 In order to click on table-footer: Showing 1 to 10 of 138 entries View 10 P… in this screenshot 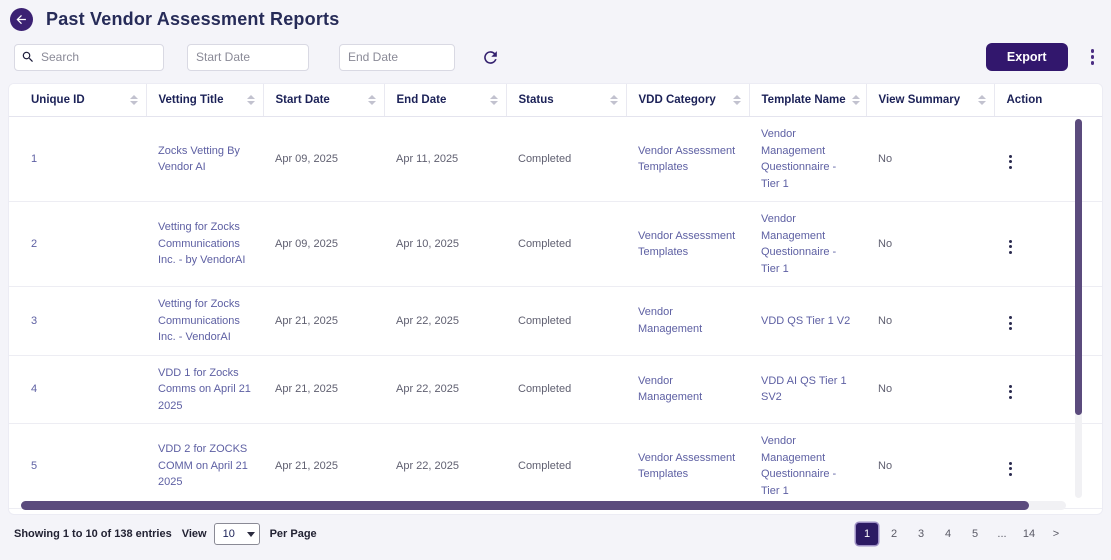, I will do `click(555, 530)`.